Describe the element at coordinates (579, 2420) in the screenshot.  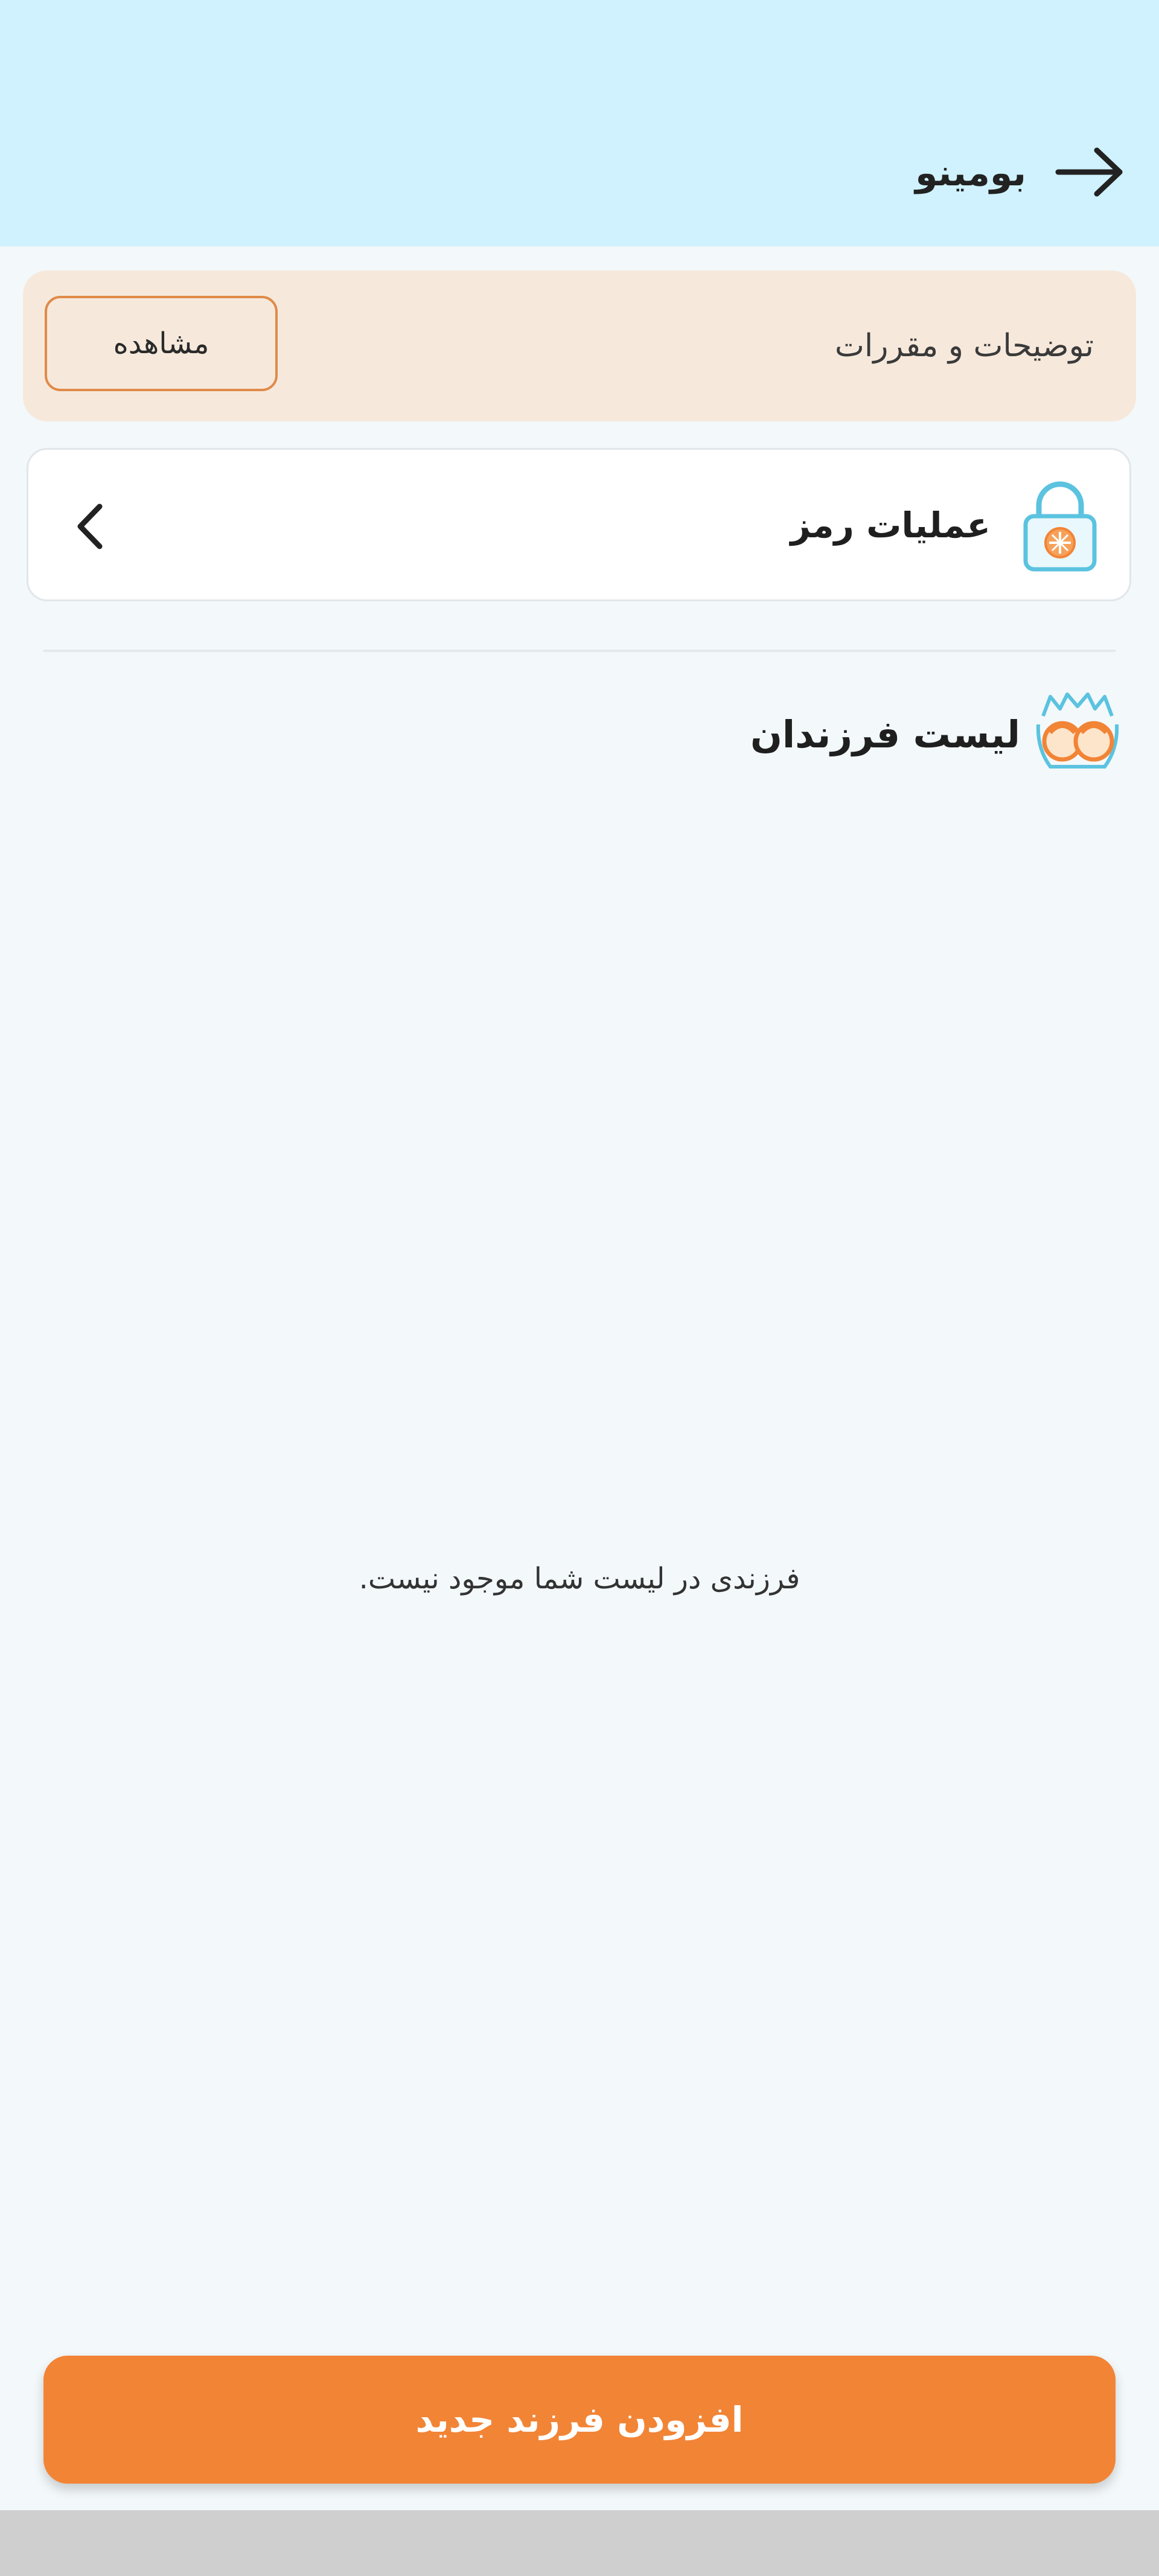
I see `add-child-button: افزودن فرزند جدید` at that location.